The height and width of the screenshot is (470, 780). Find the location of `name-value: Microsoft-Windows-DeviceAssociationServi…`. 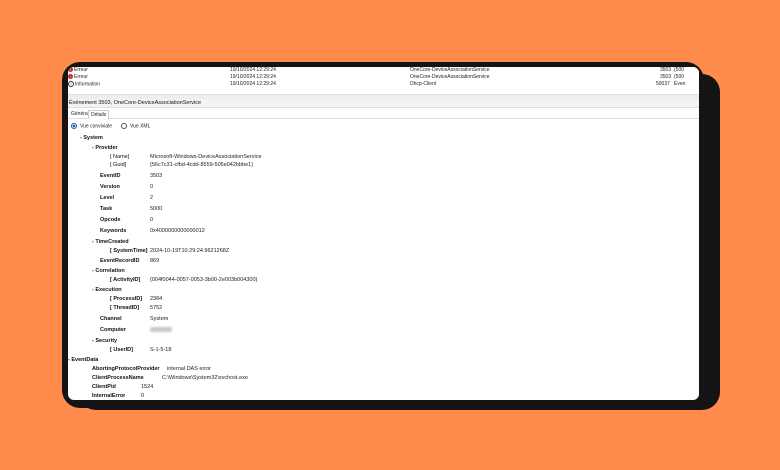

name-value: Microsoft-Windows-DeviceAssociationServi… is located at coordinates (206, 157).